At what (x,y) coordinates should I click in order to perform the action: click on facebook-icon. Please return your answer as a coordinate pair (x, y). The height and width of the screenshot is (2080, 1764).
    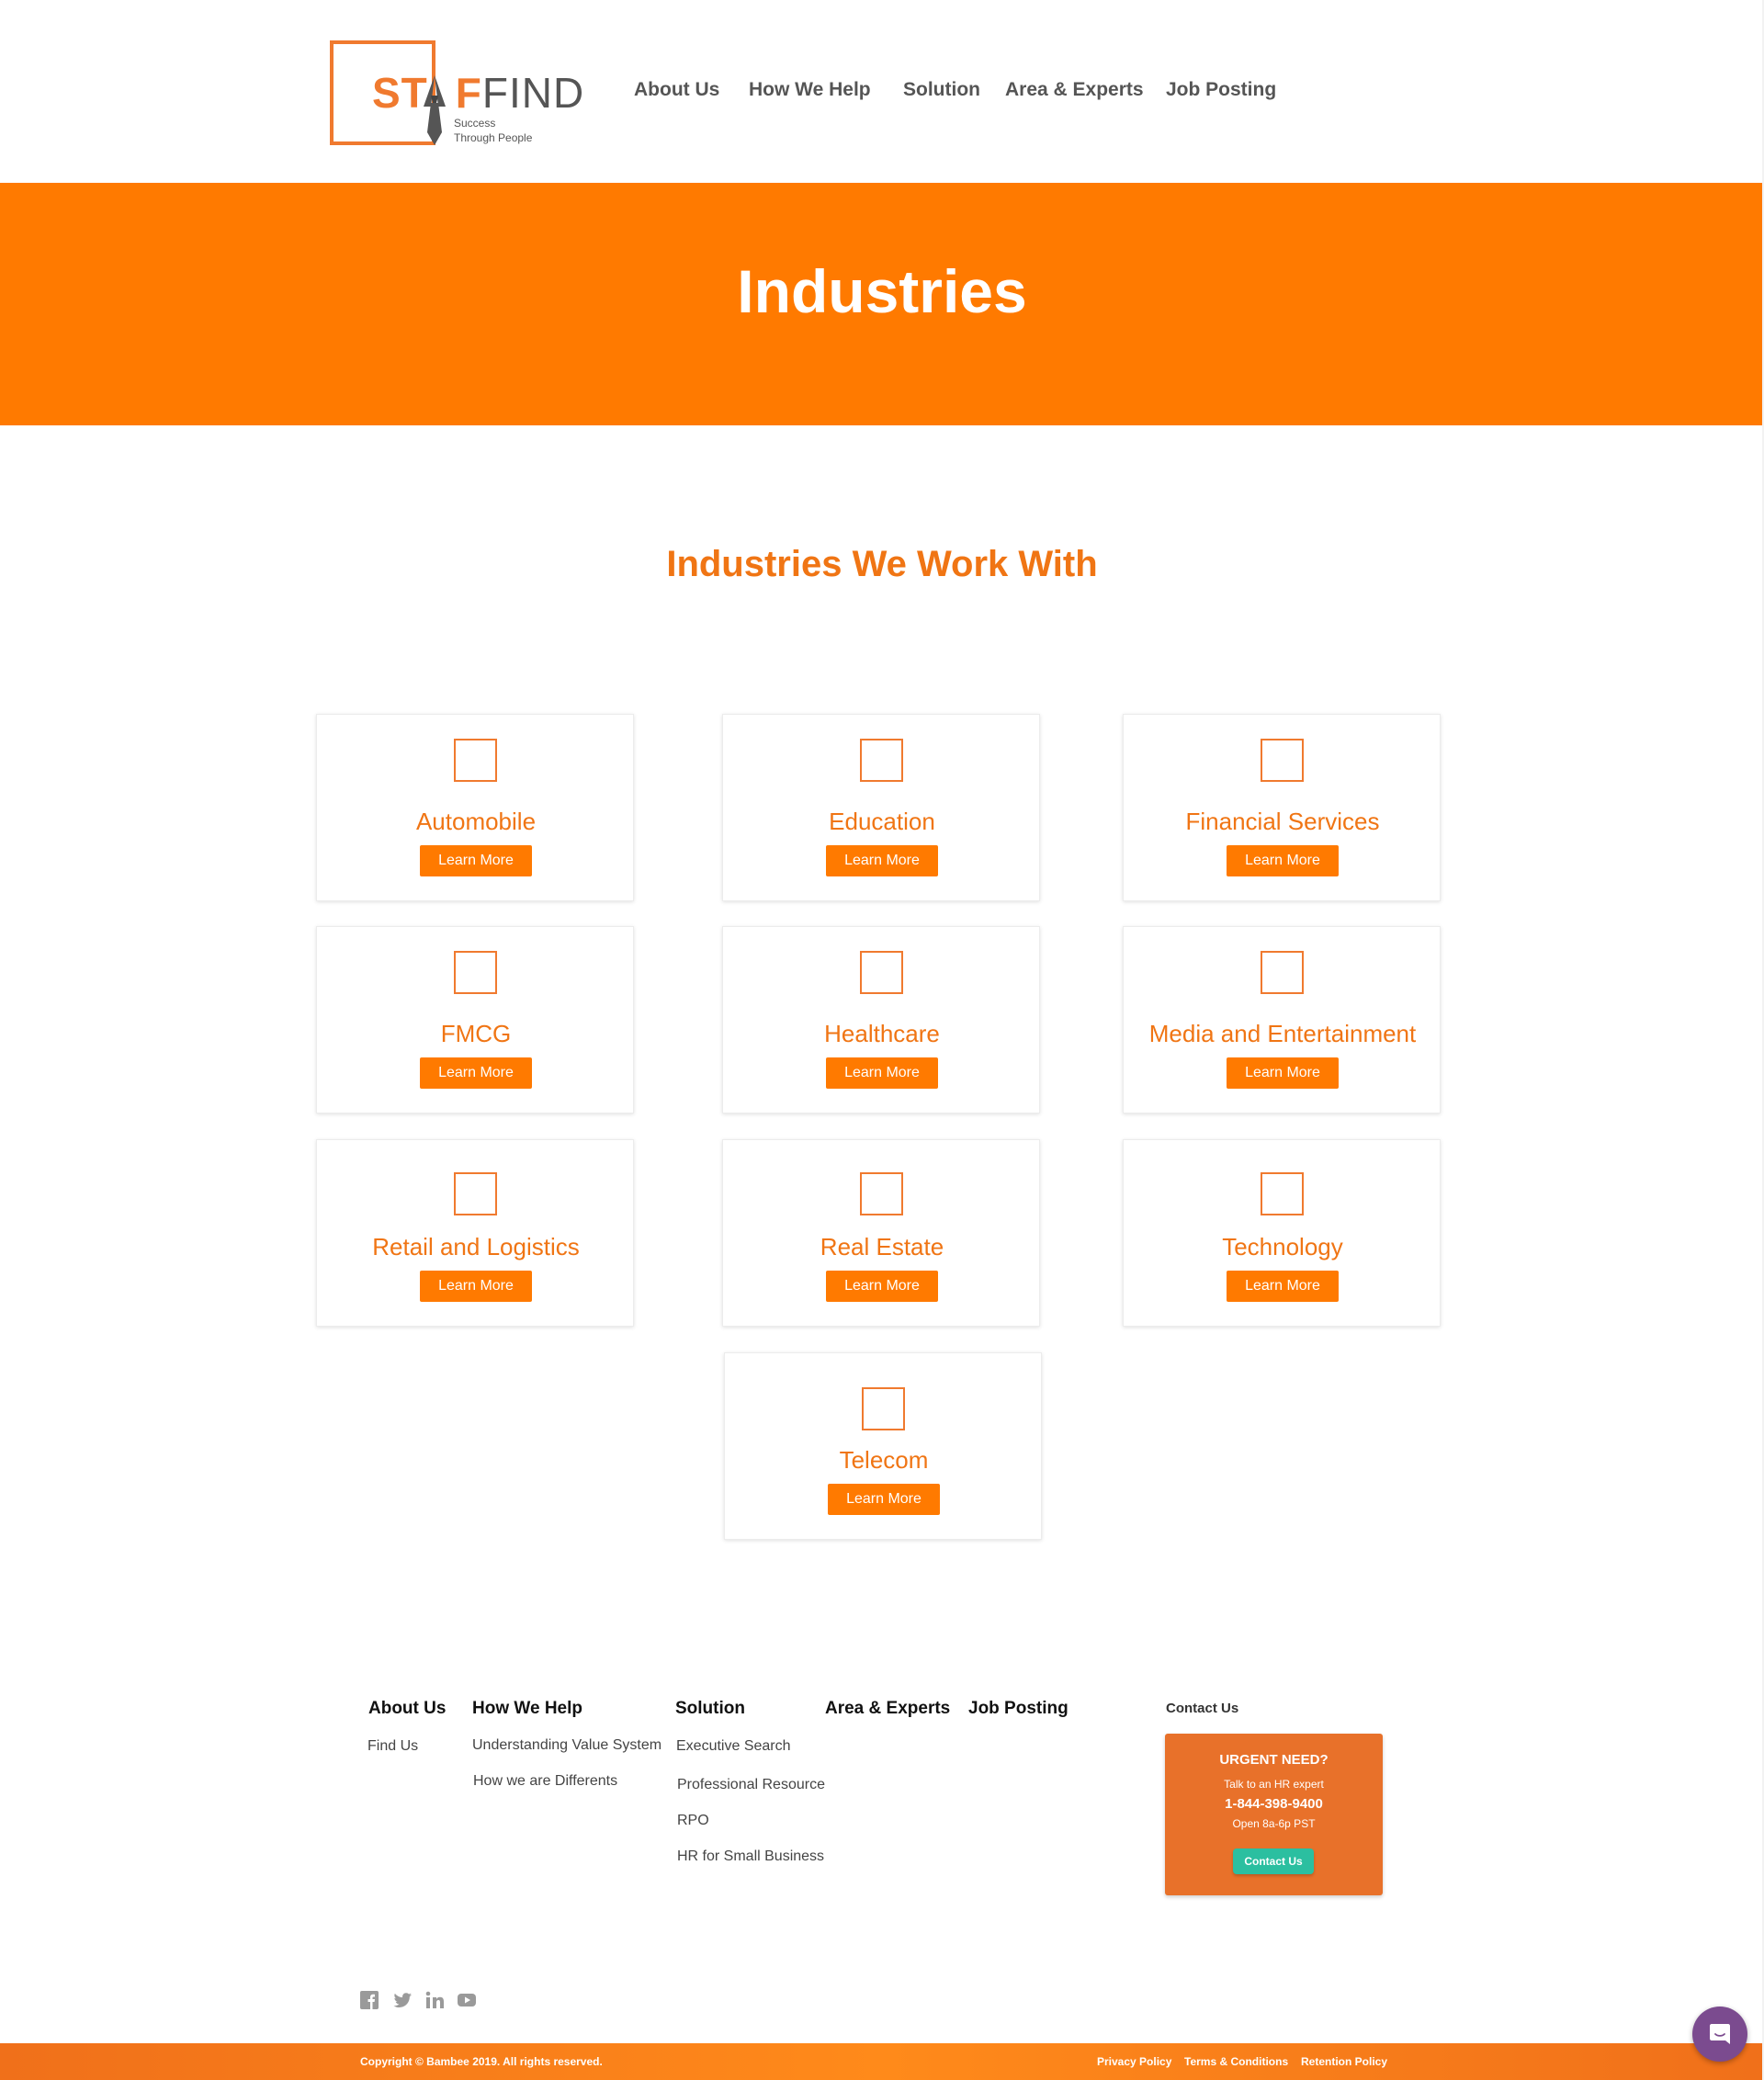
    Looking at the image, I should click on (369, 2000).